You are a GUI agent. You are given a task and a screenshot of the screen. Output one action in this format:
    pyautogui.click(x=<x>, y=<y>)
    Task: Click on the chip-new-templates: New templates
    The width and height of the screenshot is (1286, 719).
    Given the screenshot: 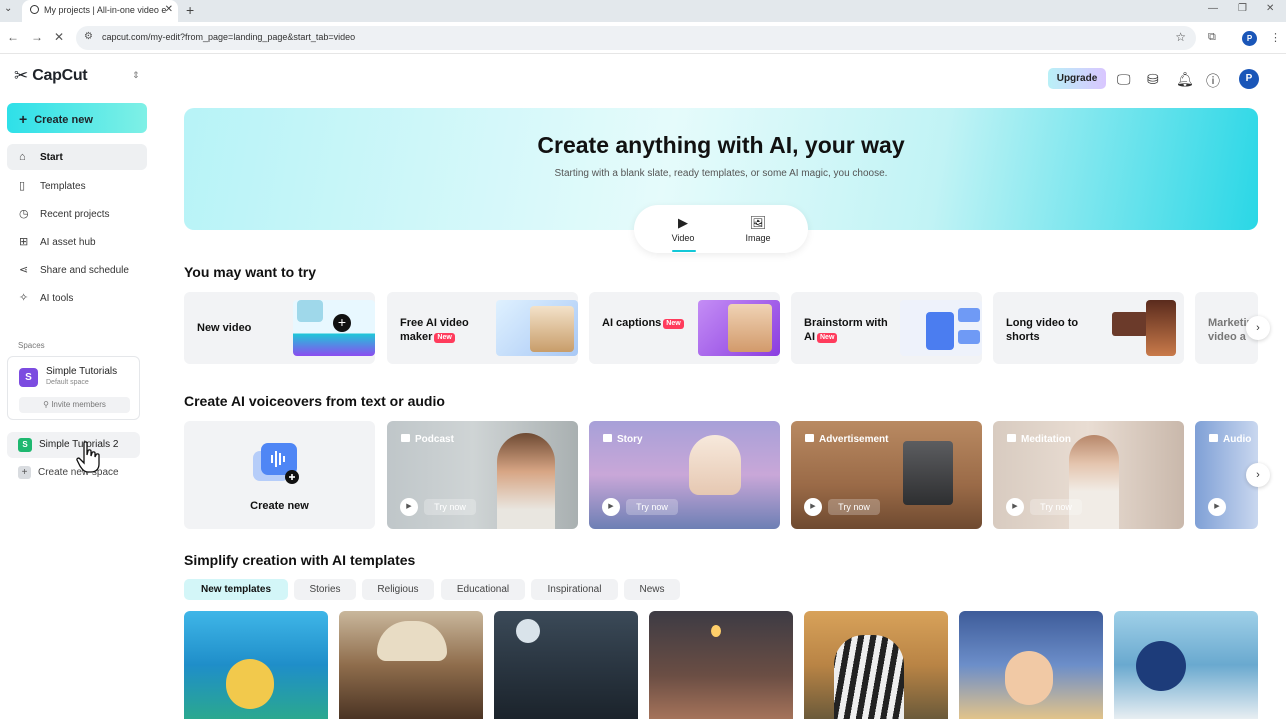 What is the action you would take?
    pyautogui.click(x=236, y=589)
    